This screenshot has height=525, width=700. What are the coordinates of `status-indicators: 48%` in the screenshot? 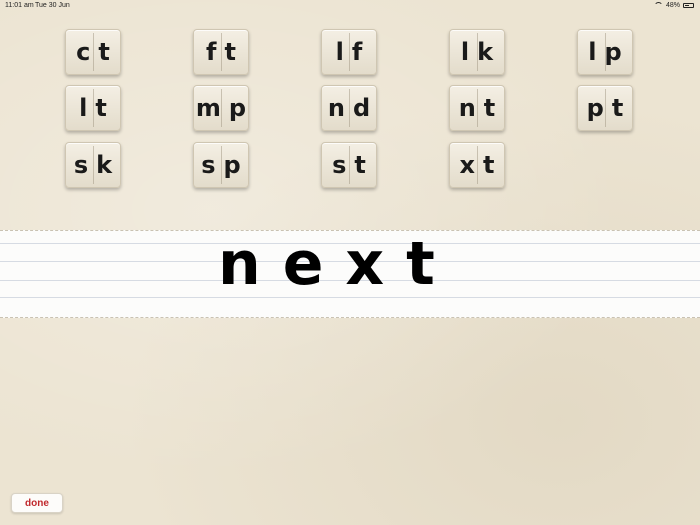 It's located at (673, 5).